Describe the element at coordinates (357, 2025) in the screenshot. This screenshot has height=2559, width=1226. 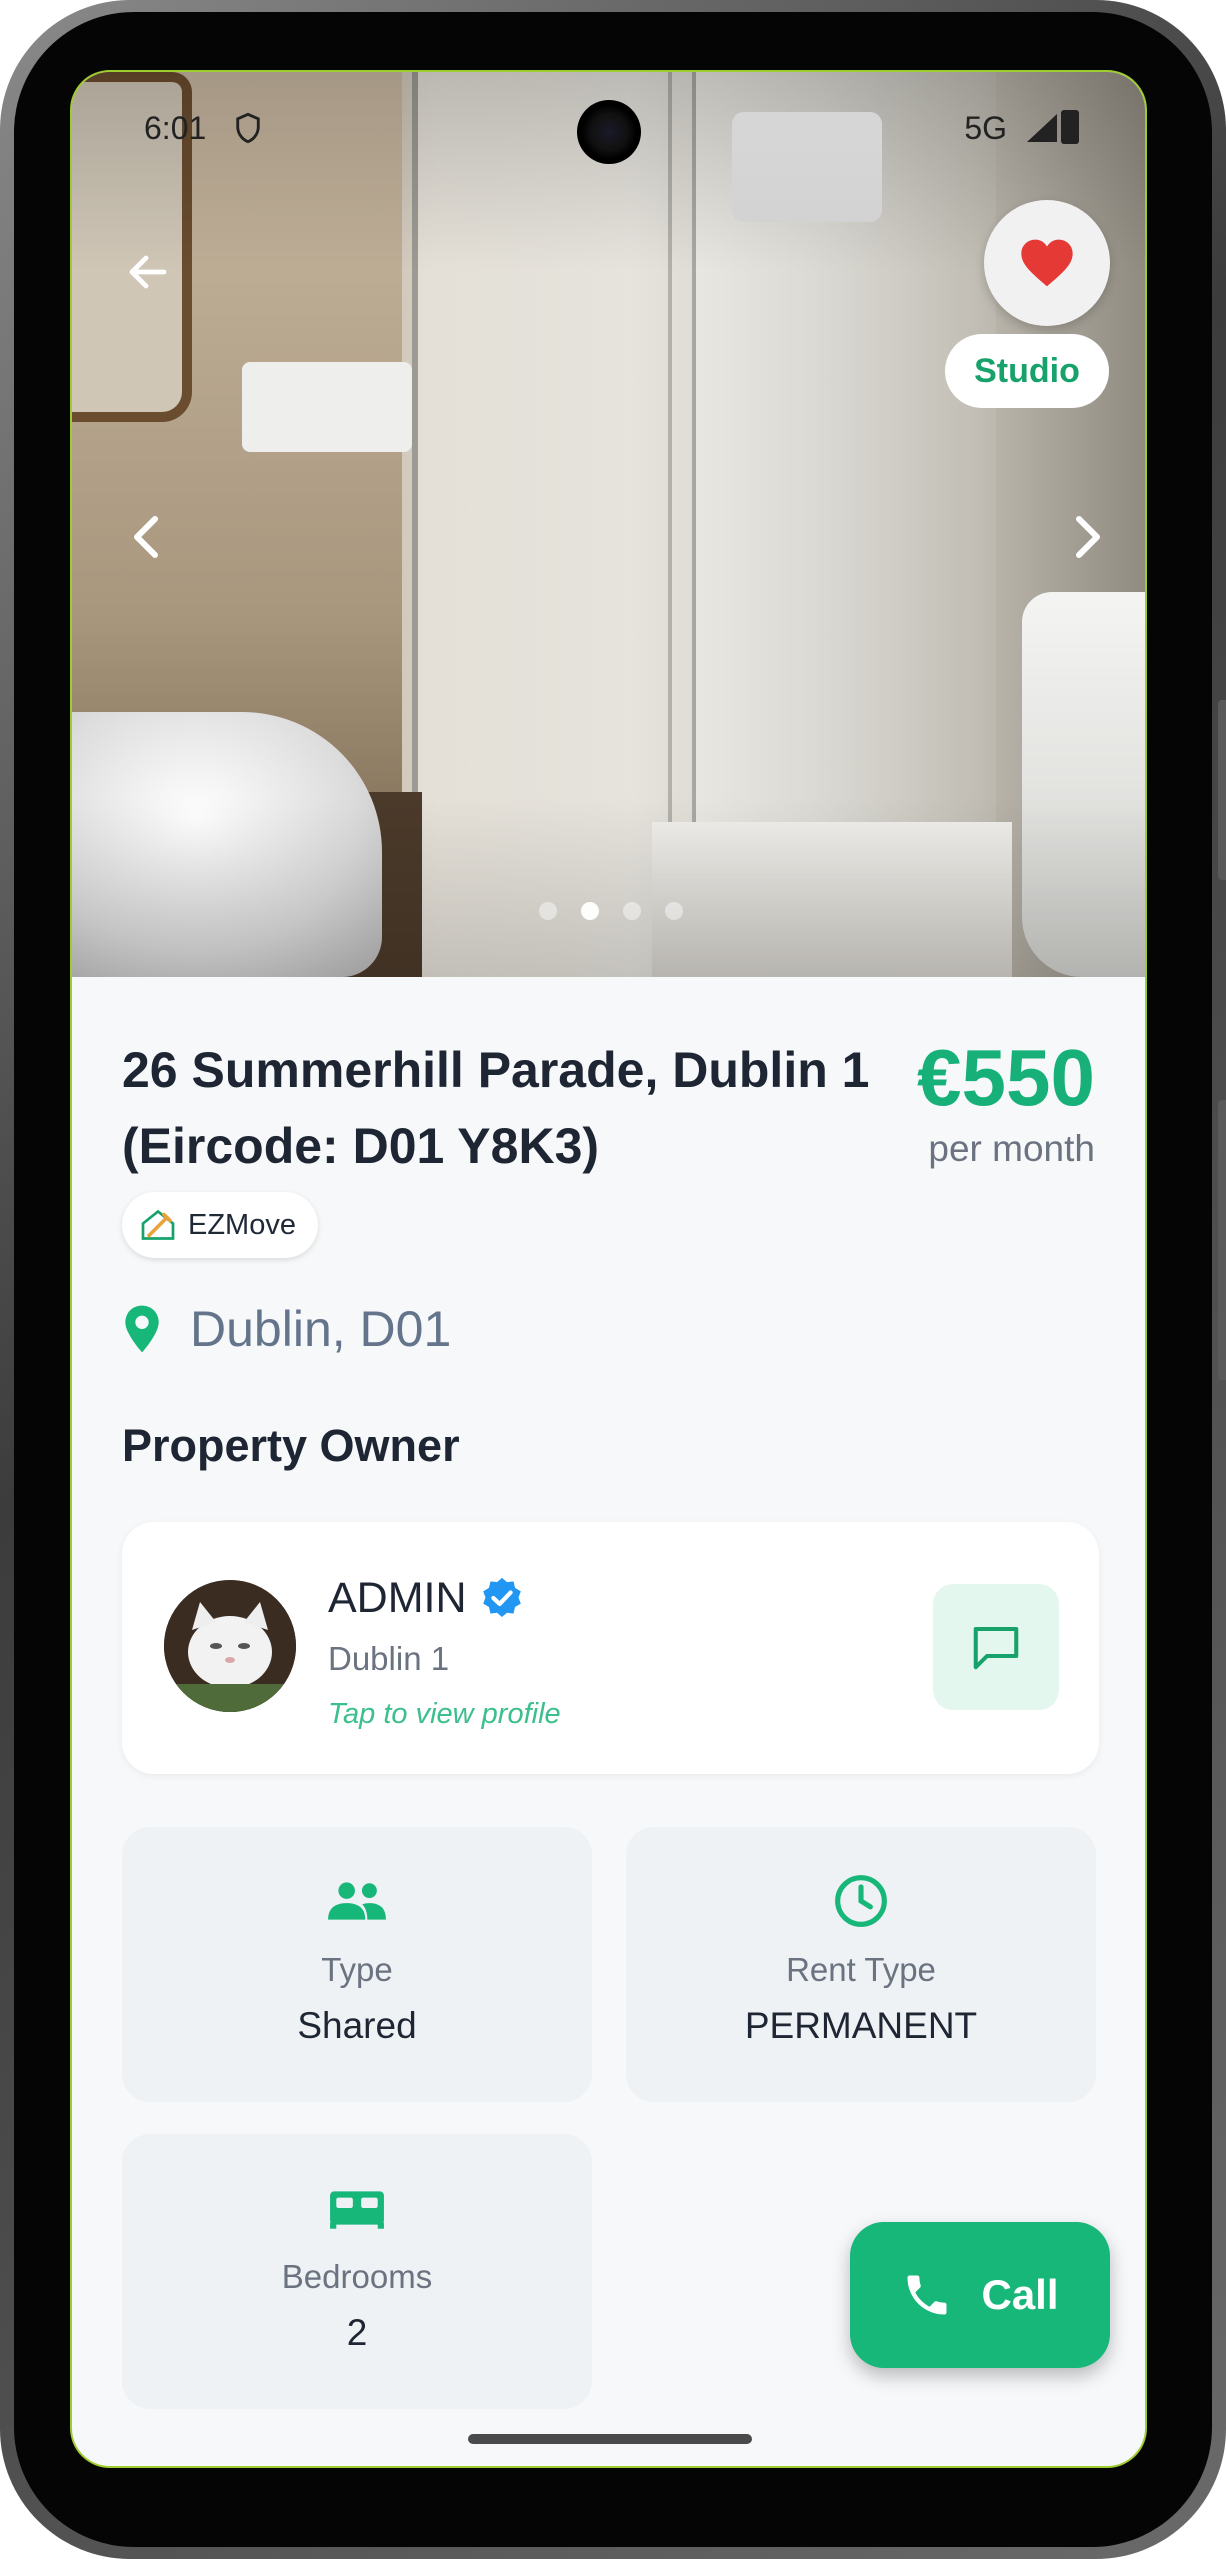
I see `detail-value: Shared` at that location.